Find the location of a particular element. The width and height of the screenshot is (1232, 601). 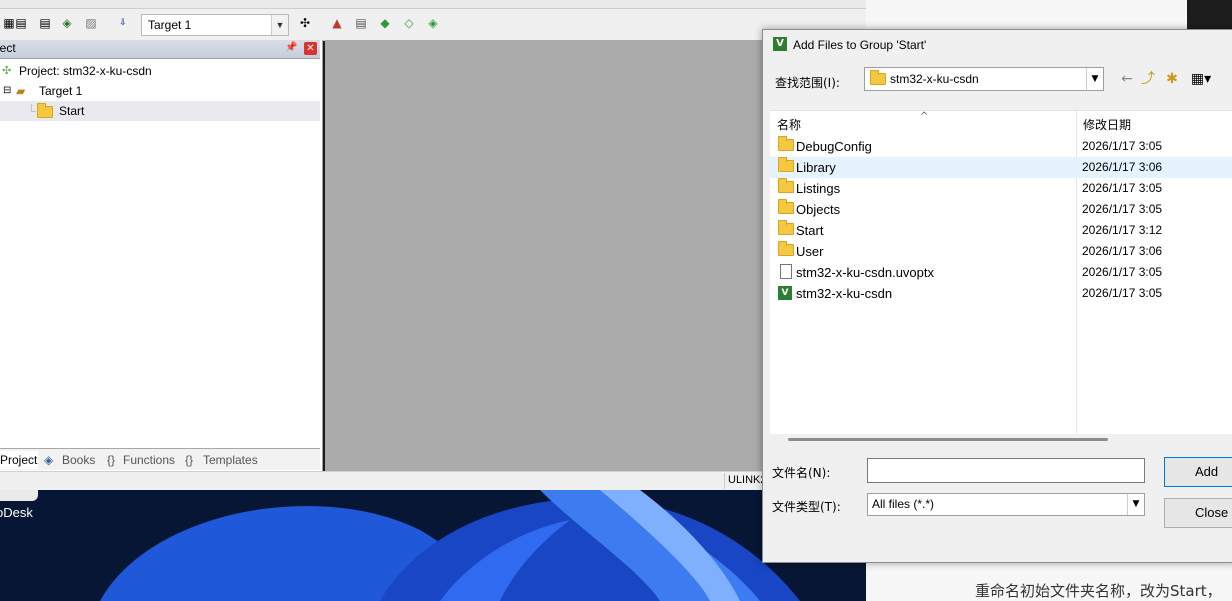

collapse-icon: ⊟ is located at coordinates (7, 91).